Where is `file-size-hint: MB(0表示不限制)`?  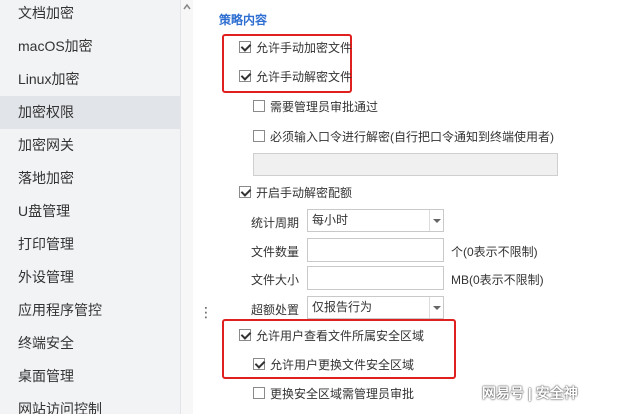
file-size-hint: MB(0表示不限制) is located at coordinates (497, 280).